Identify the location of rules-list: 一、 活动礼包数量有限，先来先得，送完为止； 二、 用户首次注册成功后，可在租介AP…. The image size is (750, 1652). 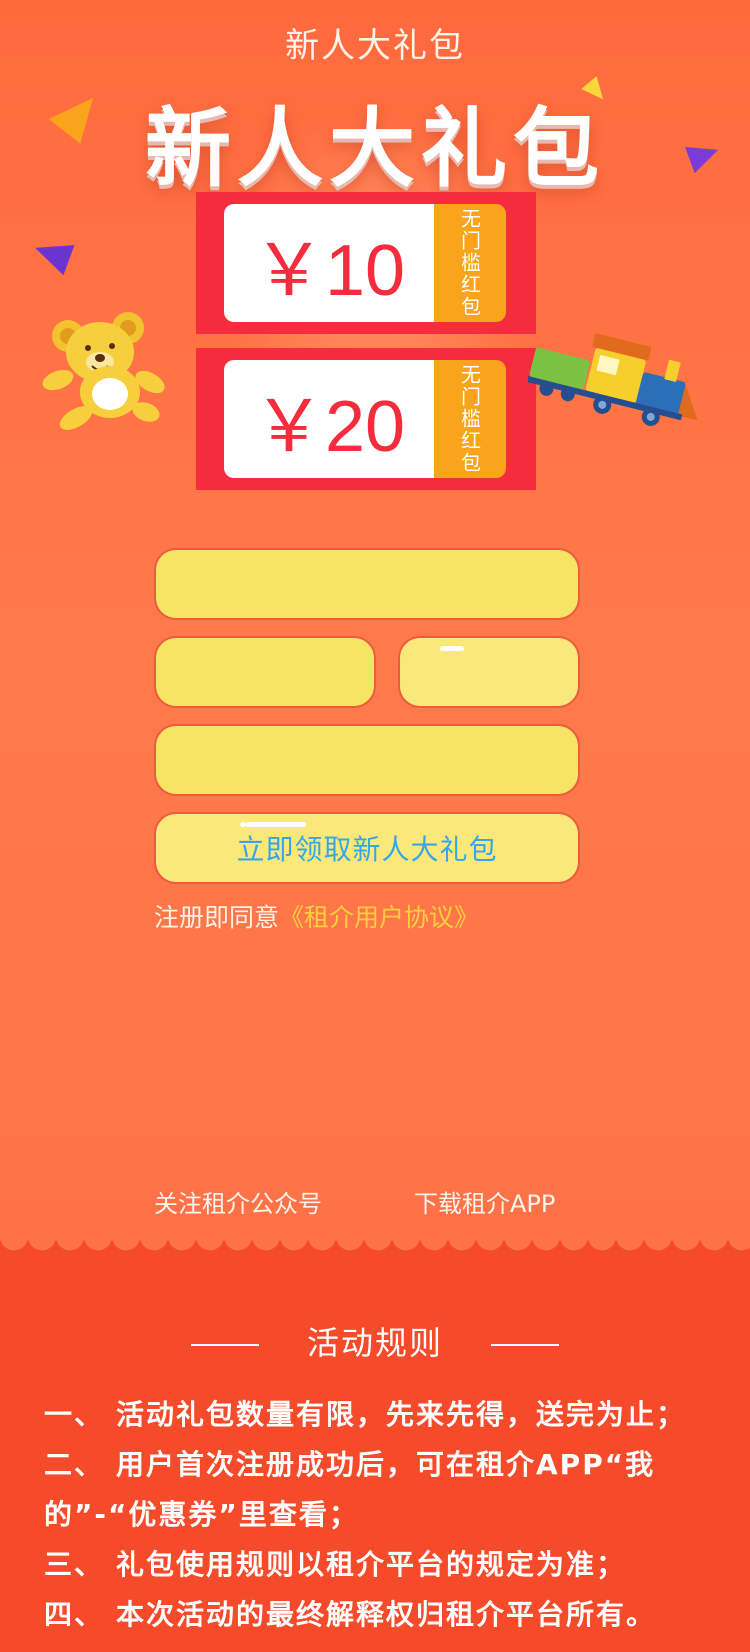
(379, 1515).